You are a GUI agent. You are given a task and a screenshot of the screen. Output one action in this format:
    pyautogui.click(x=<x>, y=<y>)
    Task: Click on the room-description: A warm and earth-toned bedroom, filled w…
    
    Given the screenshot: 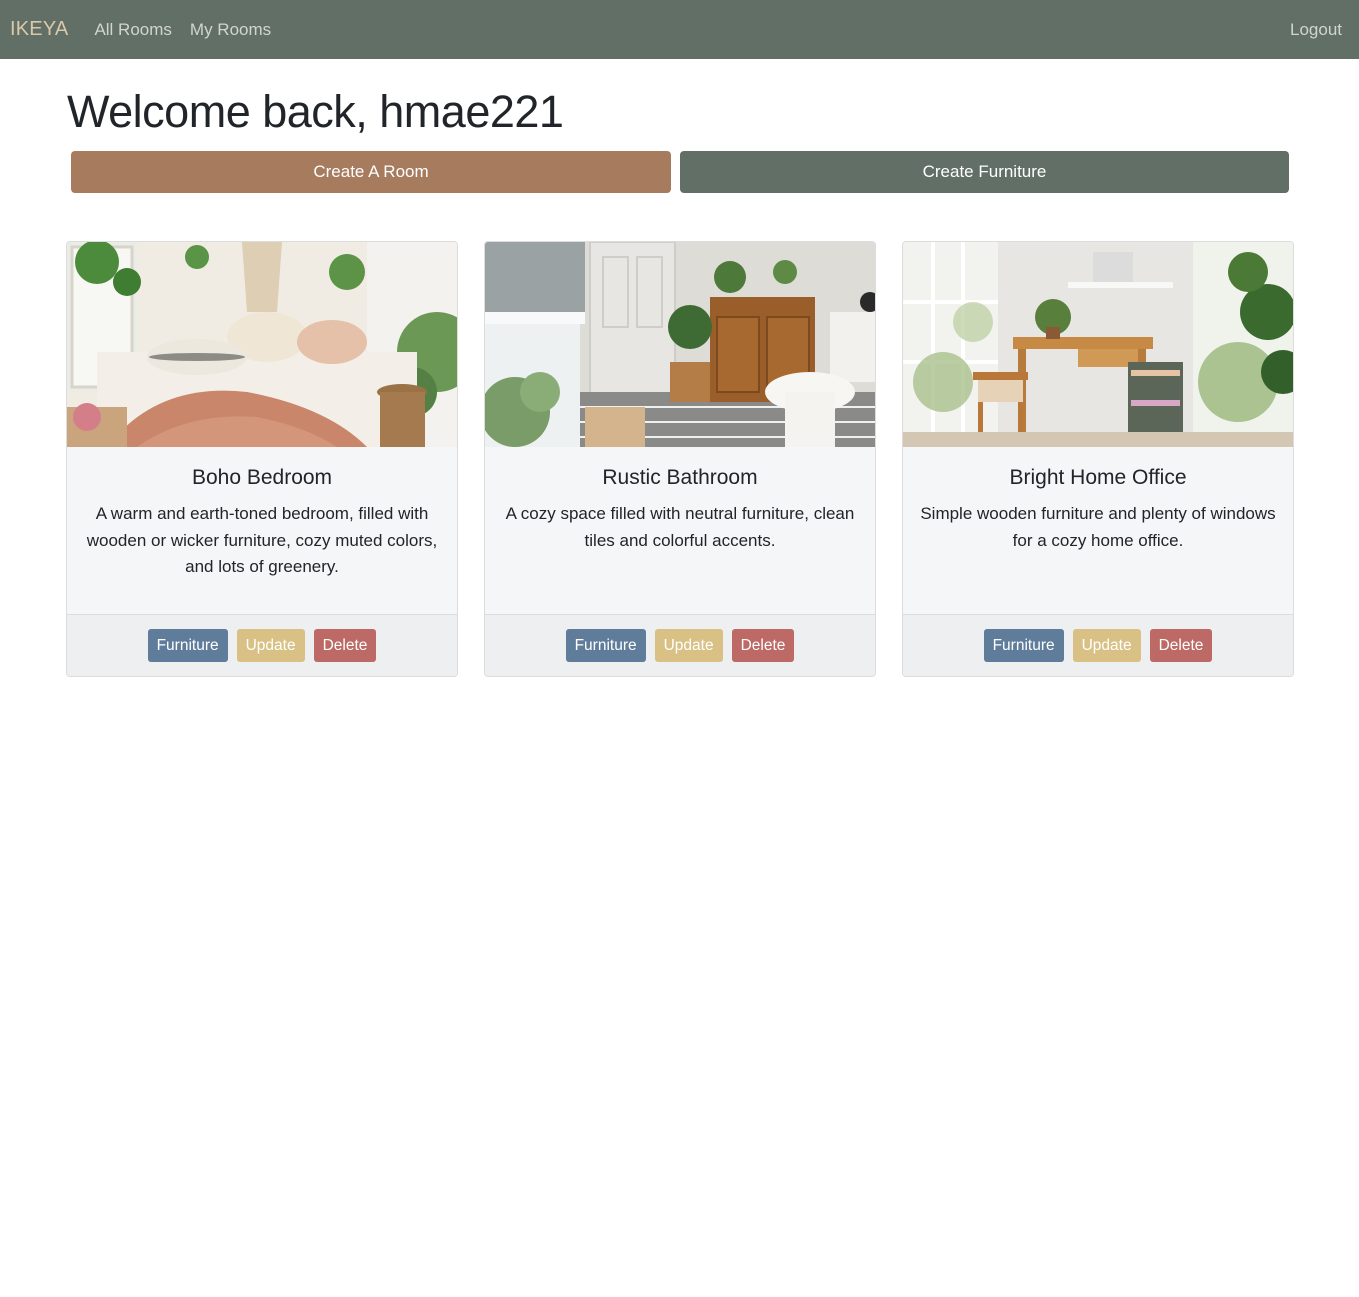 What is the action you would take?
    pyautogui.click(x=262, y=540)
    